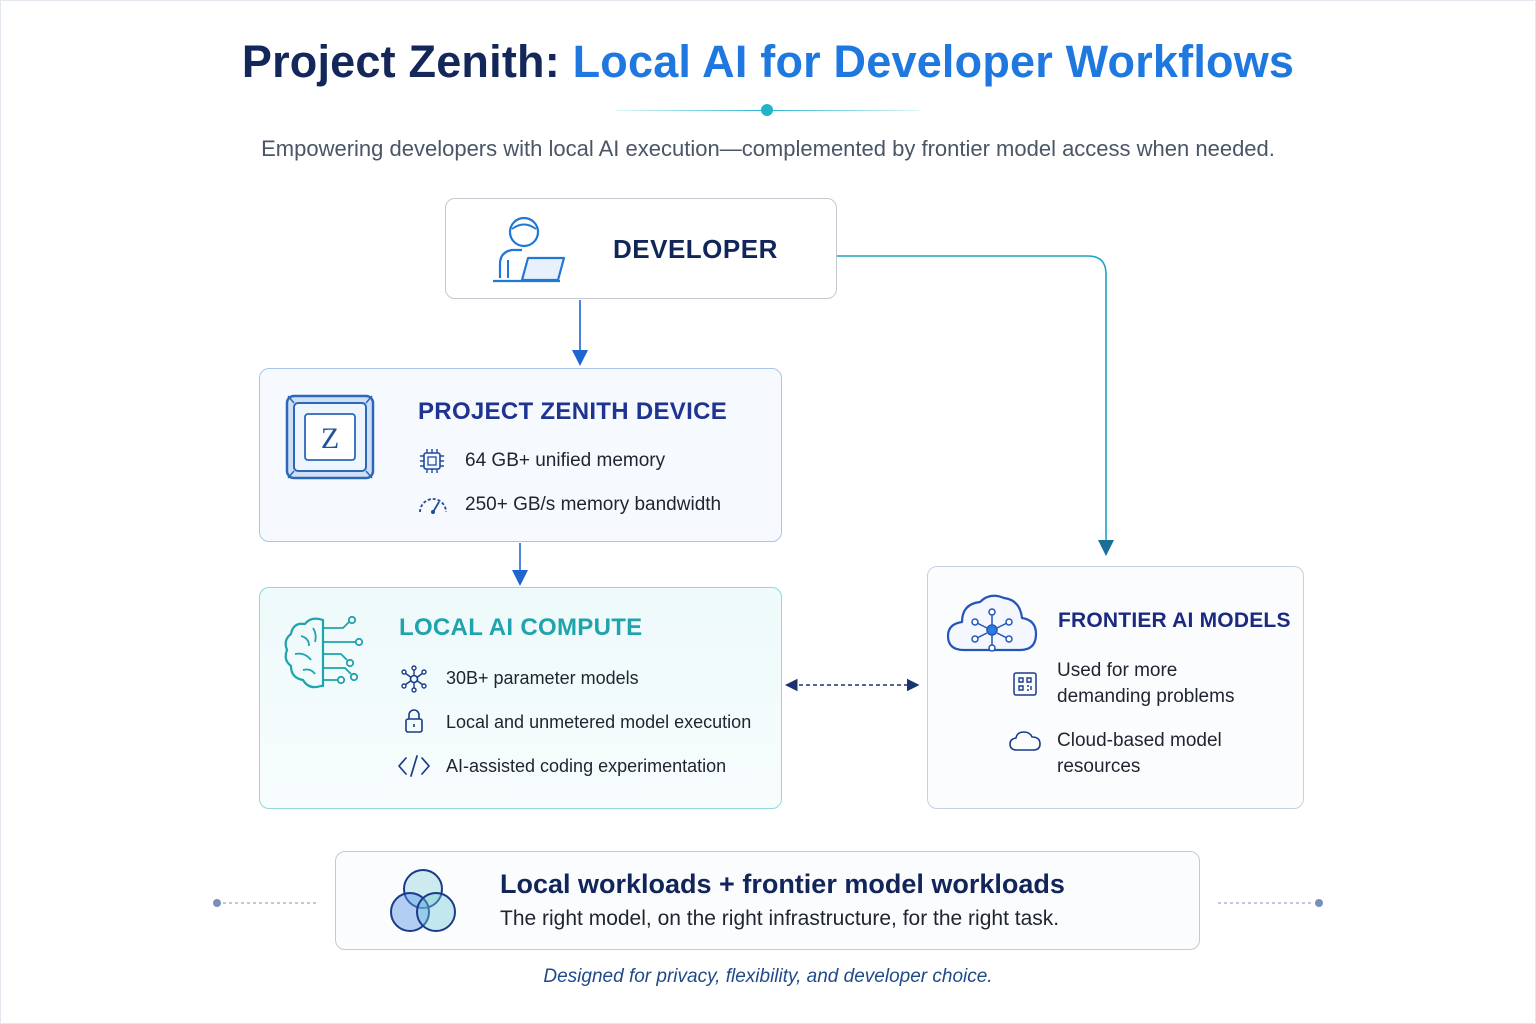  Describe the element at coordinates (433, 506) in the screenshot. I see `gauge-icon` at that location.